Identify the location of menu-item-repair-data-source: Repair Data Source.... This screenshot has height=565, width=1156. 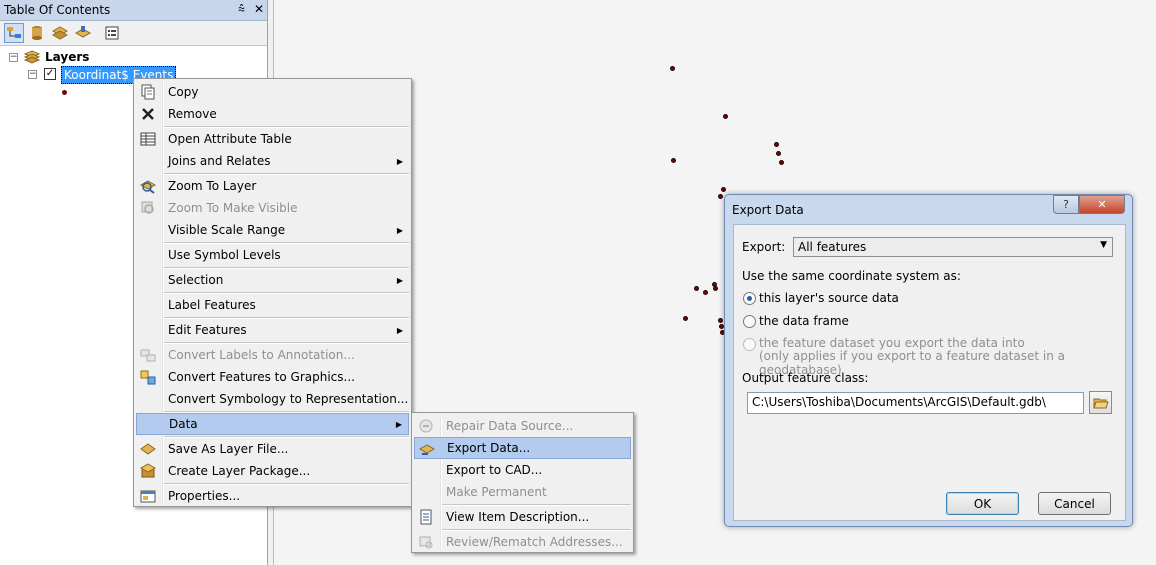
(522, 426).